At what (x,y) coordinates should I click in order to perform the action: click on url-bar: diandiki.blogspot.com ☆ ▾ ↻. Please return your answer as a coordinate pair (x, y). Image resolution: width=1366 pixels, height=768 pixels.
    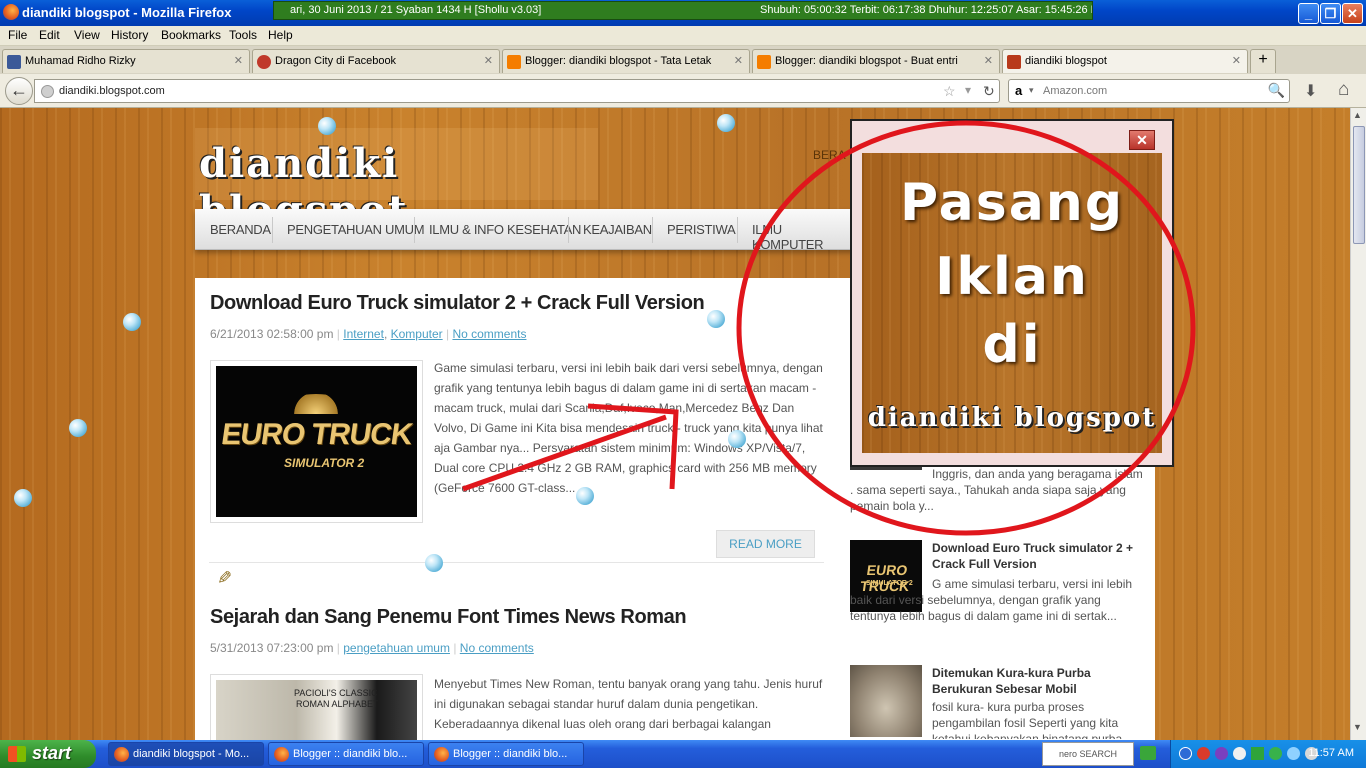
    Looking at the image, I should click on (517, 91).